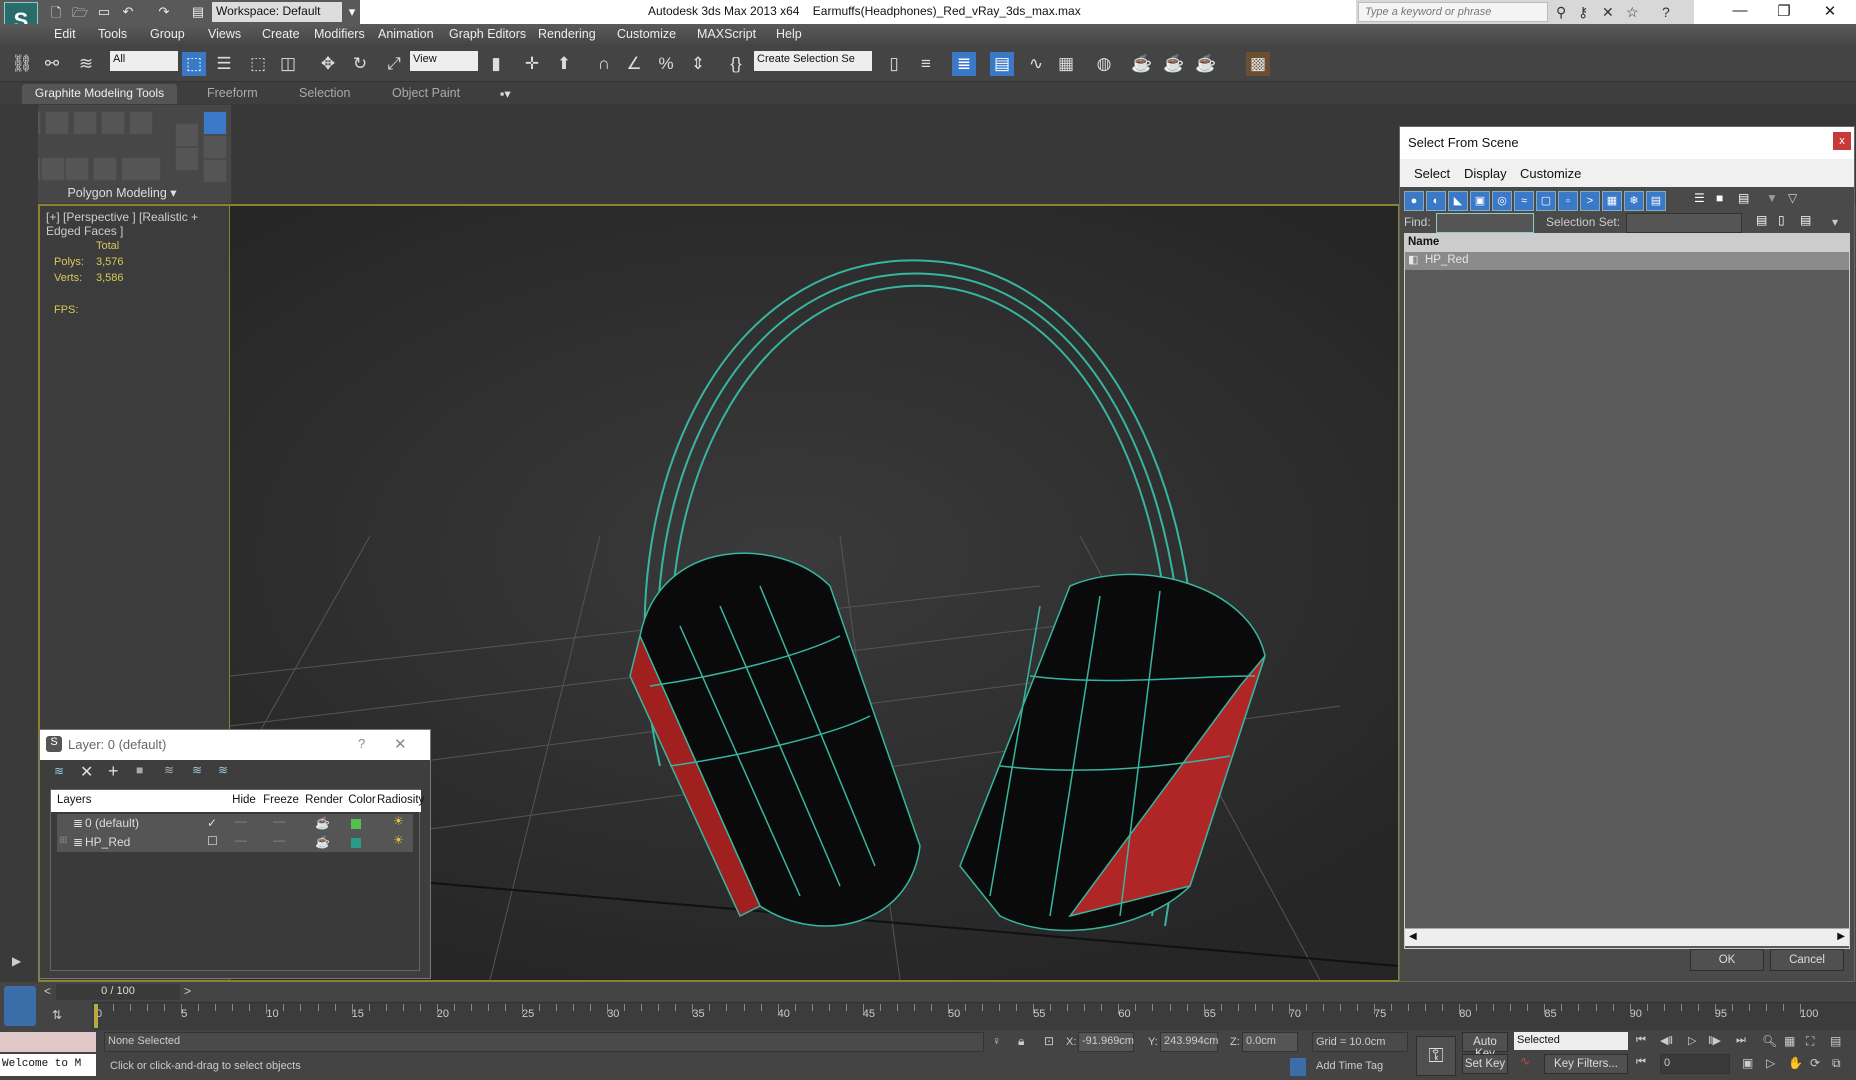 The height and width of the screenshot is (1080, 1856). I want to click on hide-toggle: —, so click(241, 840).